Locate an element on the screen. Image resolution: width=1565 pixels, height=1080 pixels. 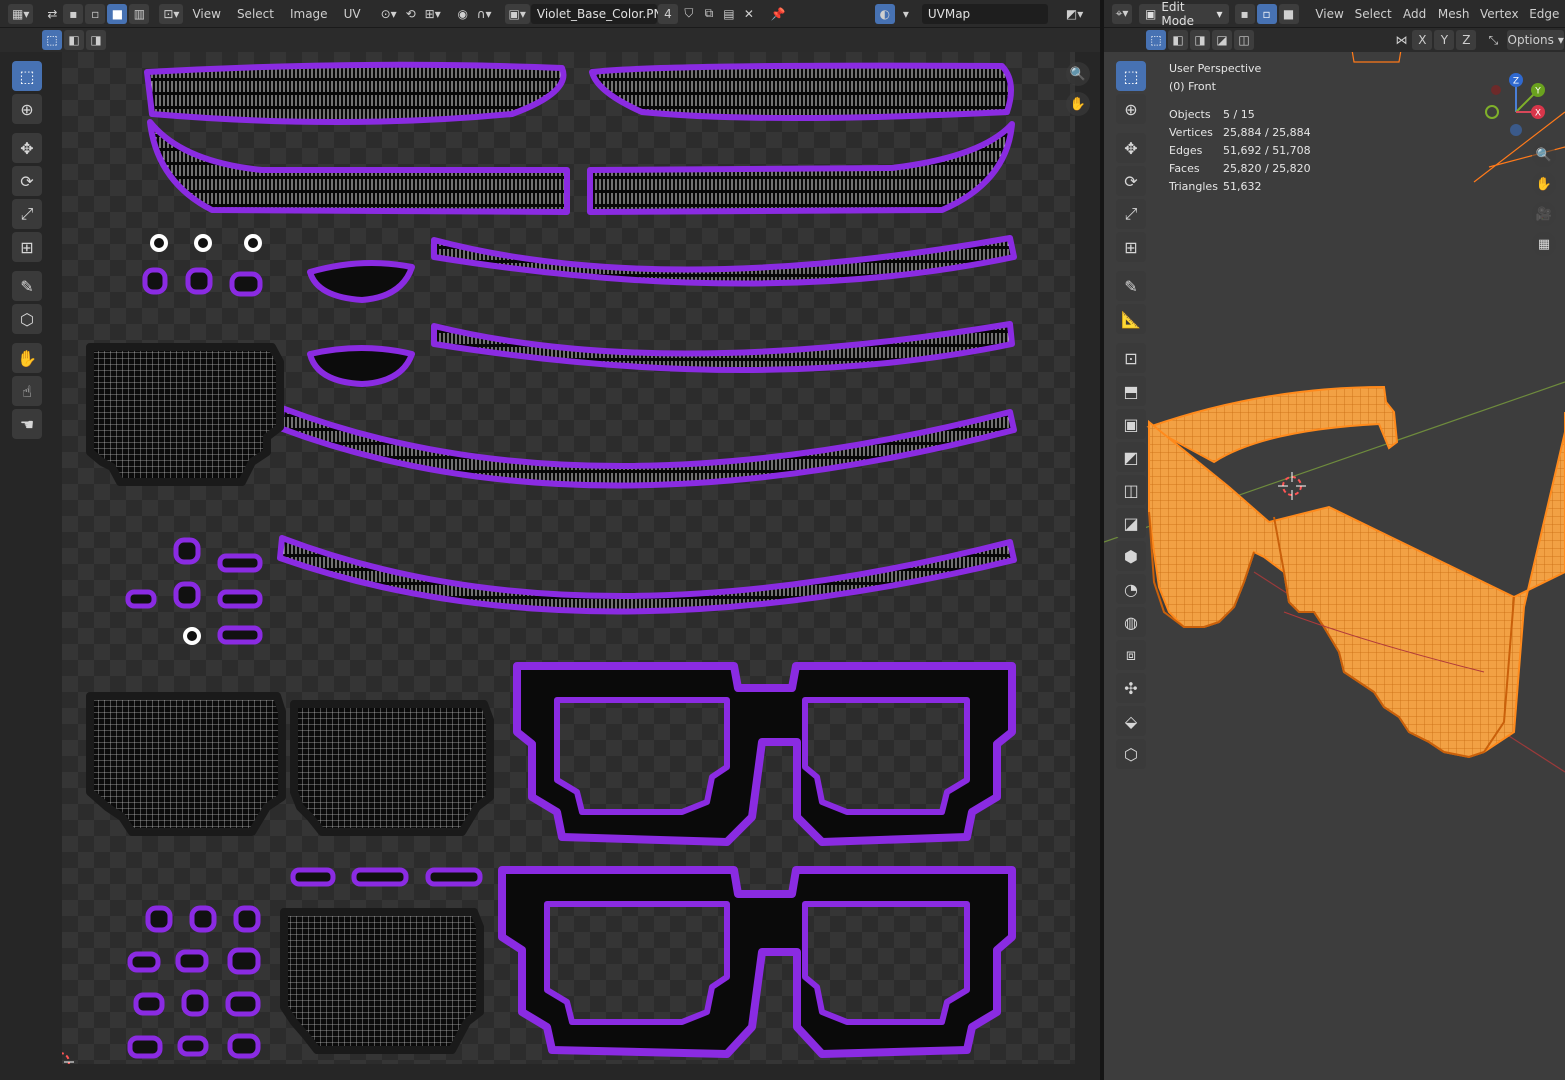
vp-tool-annotate-icon: ✎ is located at coordinates (1131, 286).